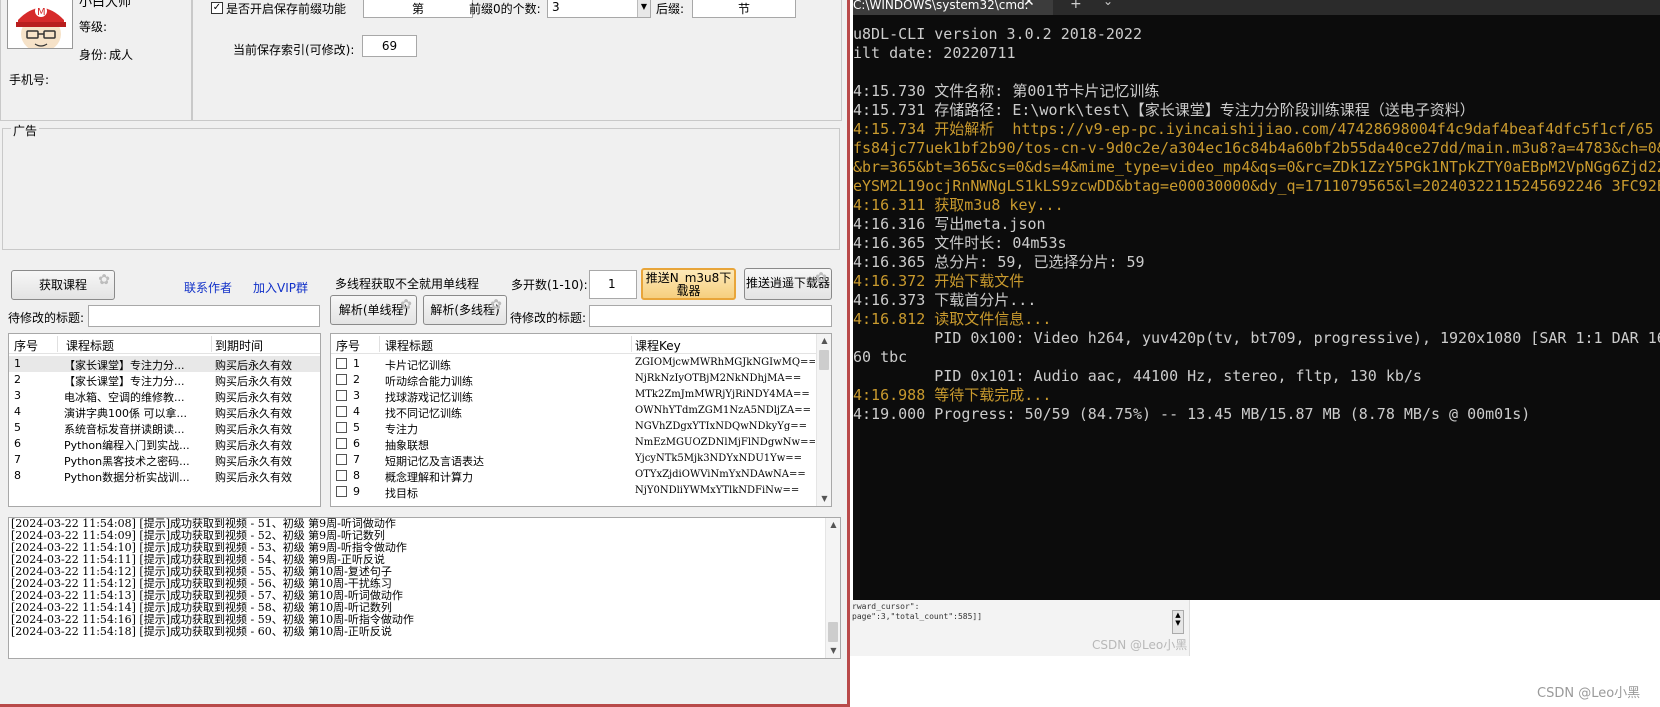 This screenshot has width=1660, height=707. I want to click on row-no: 8, so click(17, 475).